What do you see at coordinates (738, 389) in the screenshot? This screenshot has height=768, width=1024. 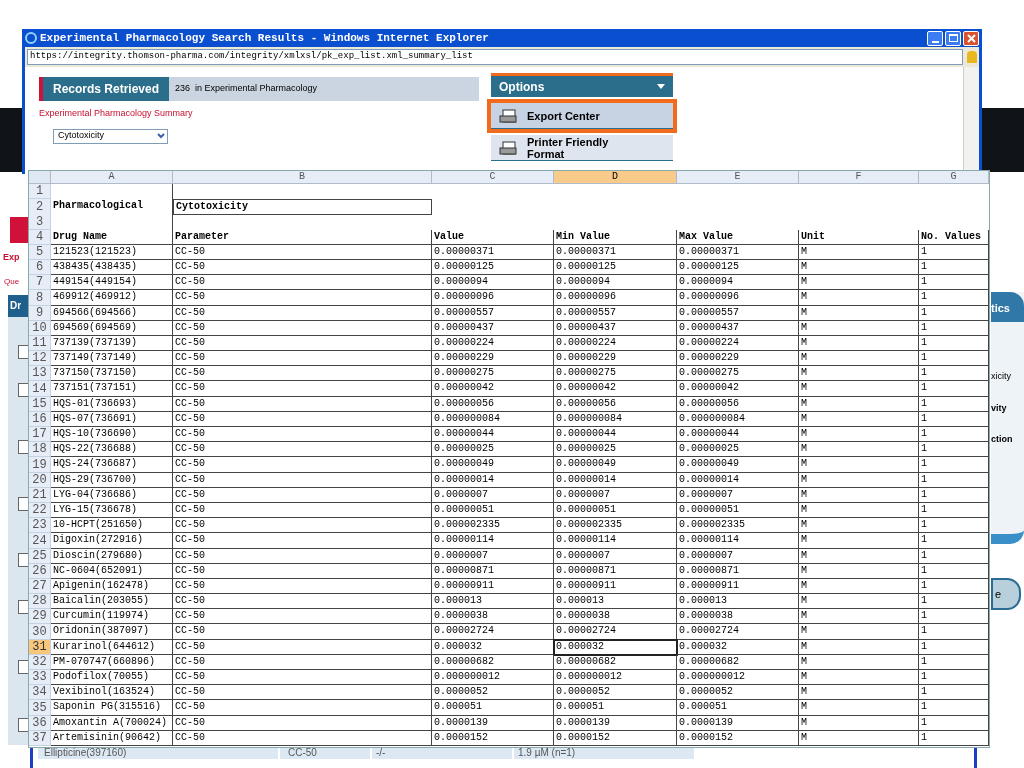 I see `table-cell: 0.00000042` at bounding box center [738, 389].